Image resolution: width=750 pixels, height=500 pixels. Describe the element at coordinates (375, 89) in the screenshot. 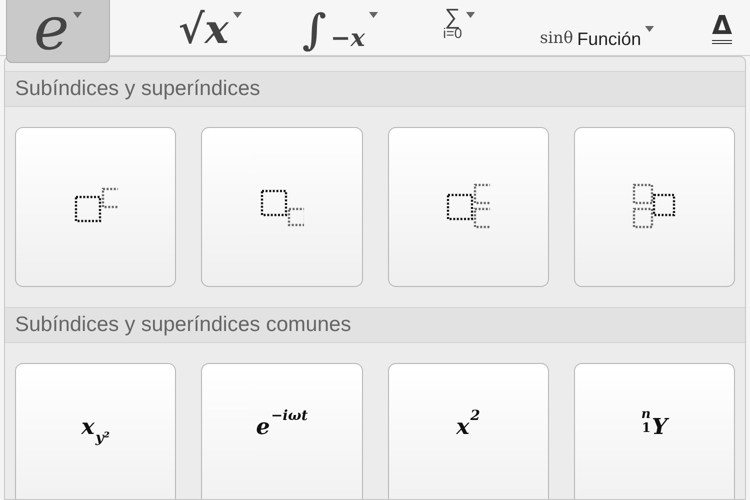

I see `section-header: Subíndices y superíndices` at that location.